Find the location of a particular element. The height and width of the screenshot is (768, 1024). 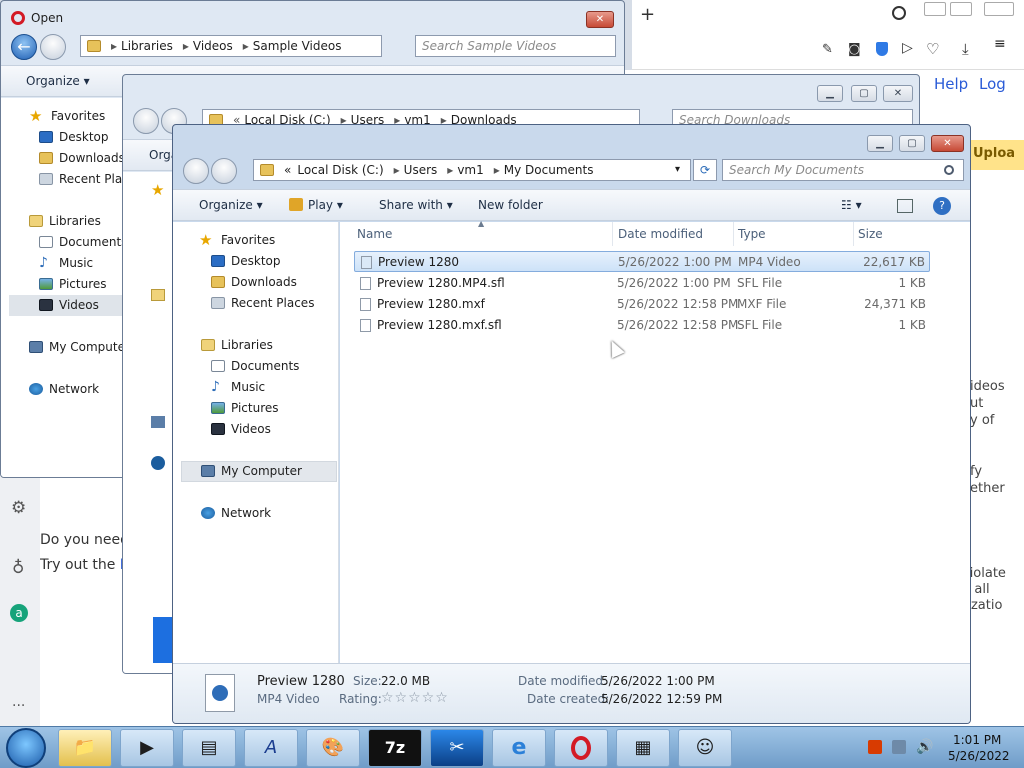

vpn-shield-icon is located at coordinates (882, 49).